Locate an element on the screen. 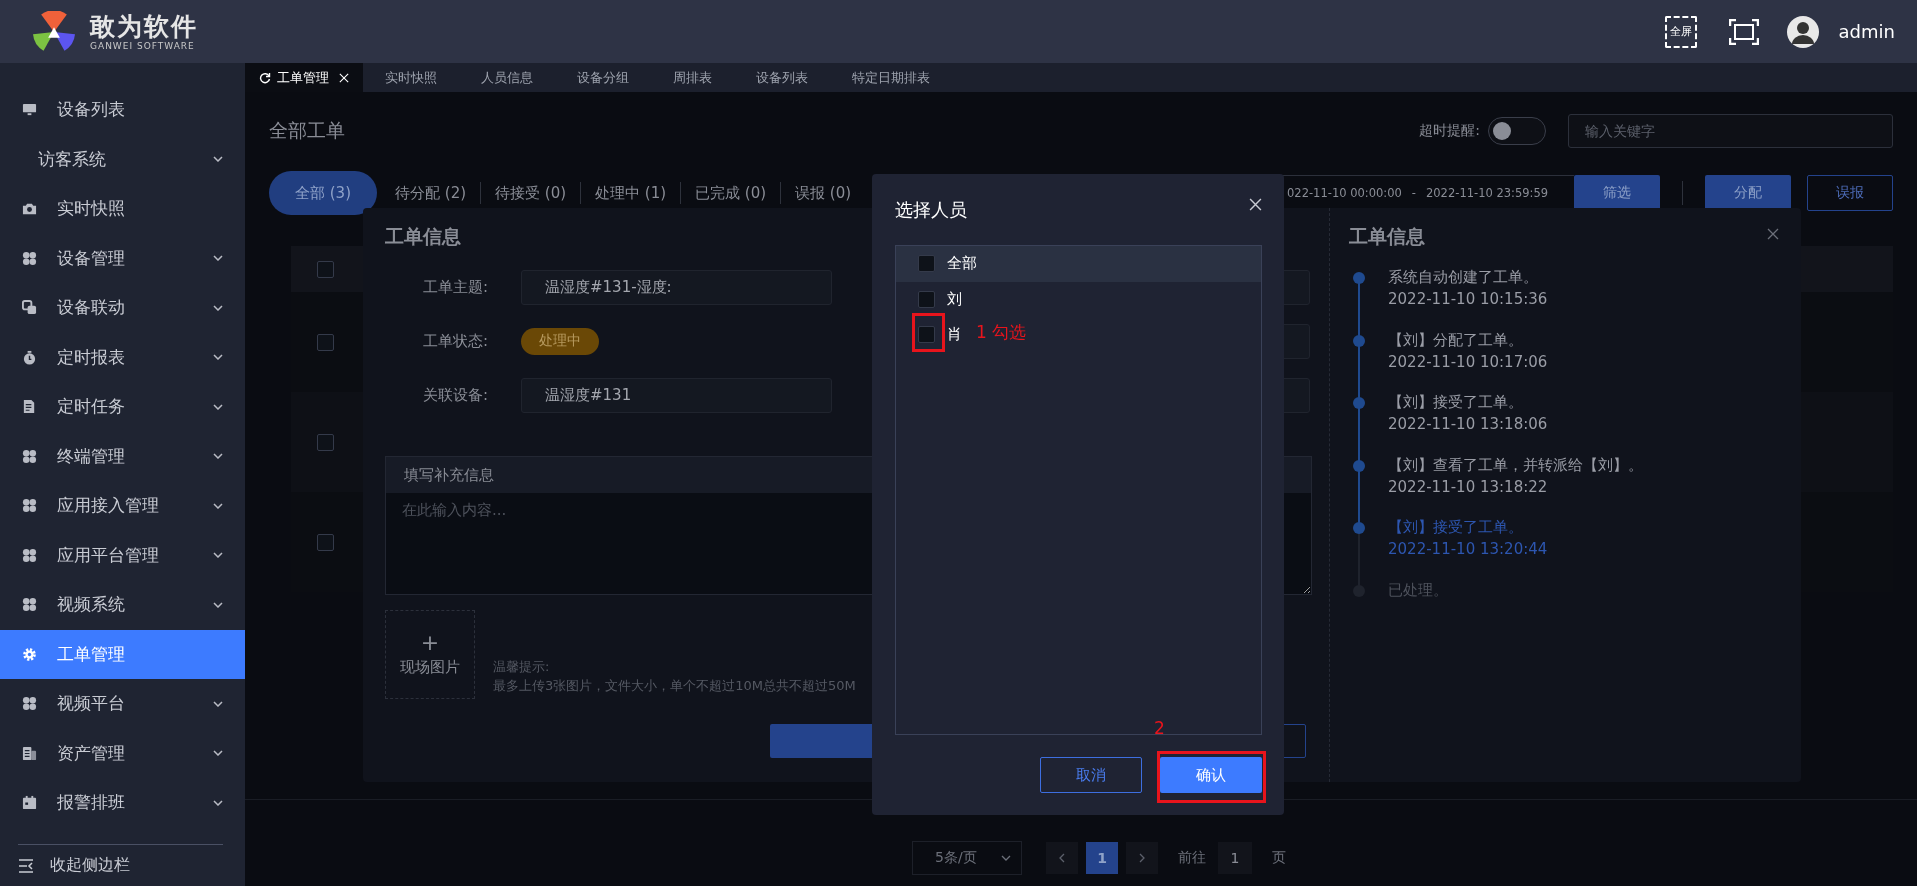  dialog-title: 工单信息 is located at coordinates (423, 236).